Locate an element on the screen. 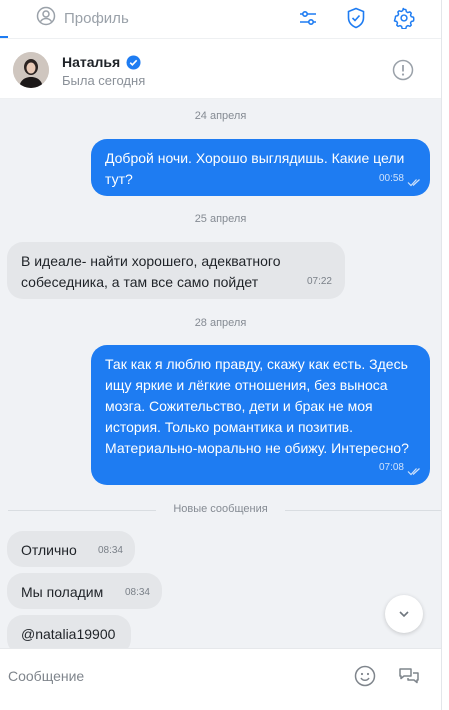 This screenshot has height=710, width=449. chat-bubbles-icon is located at coordinates (409, 676).